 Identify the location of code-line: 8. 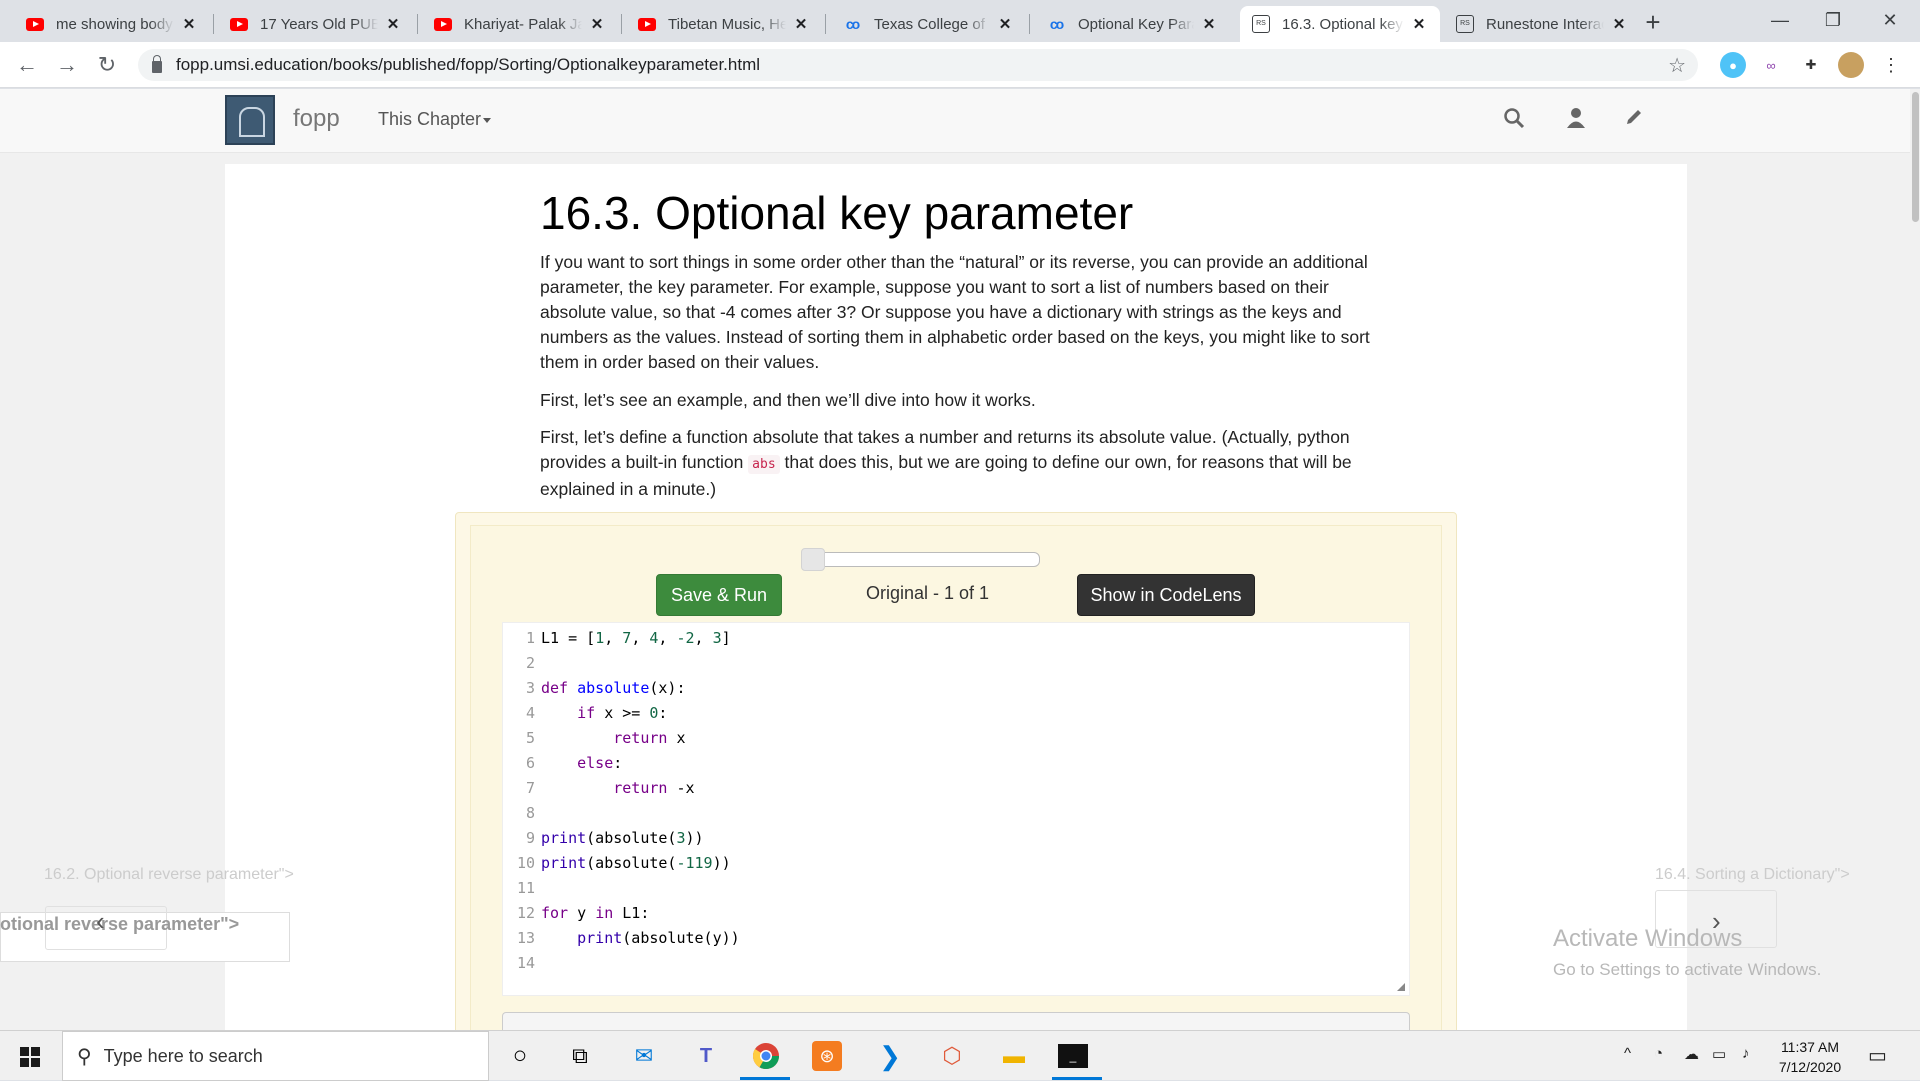
(953, 813).